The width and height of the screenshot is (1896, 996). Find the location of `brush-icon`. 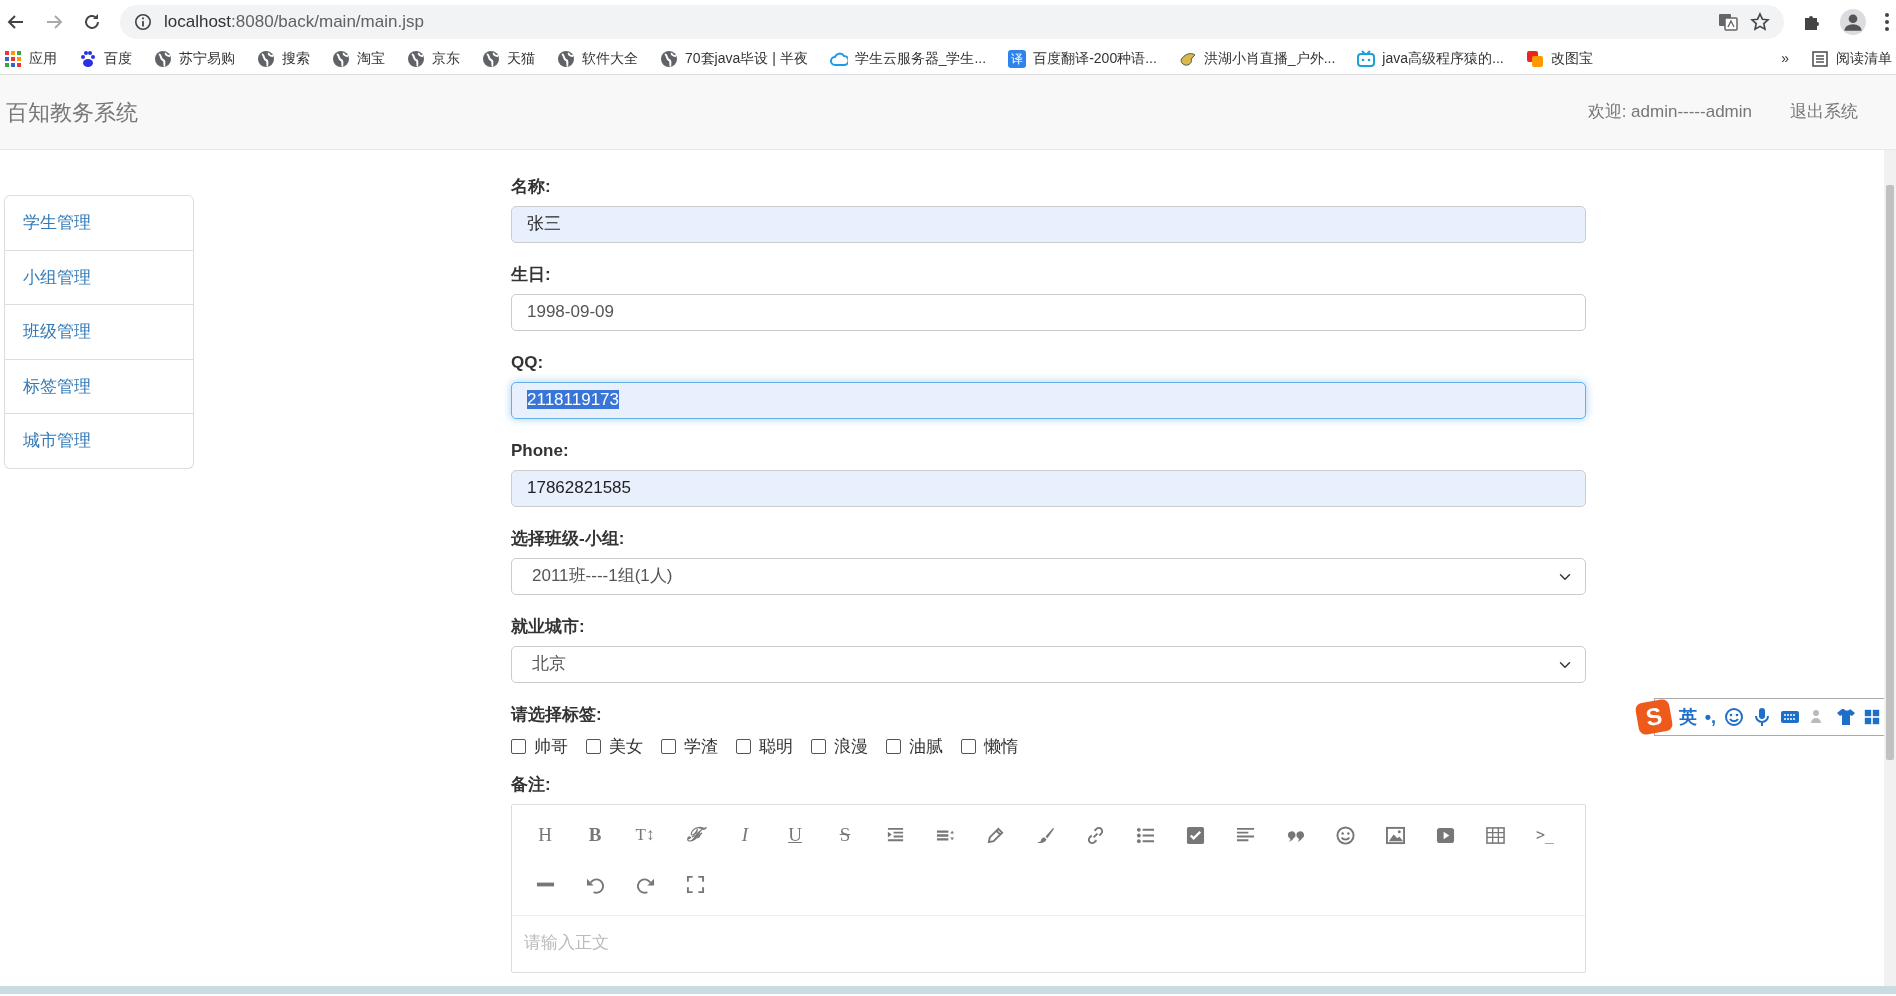

brush-icon is located at coordinates (1045, 835).